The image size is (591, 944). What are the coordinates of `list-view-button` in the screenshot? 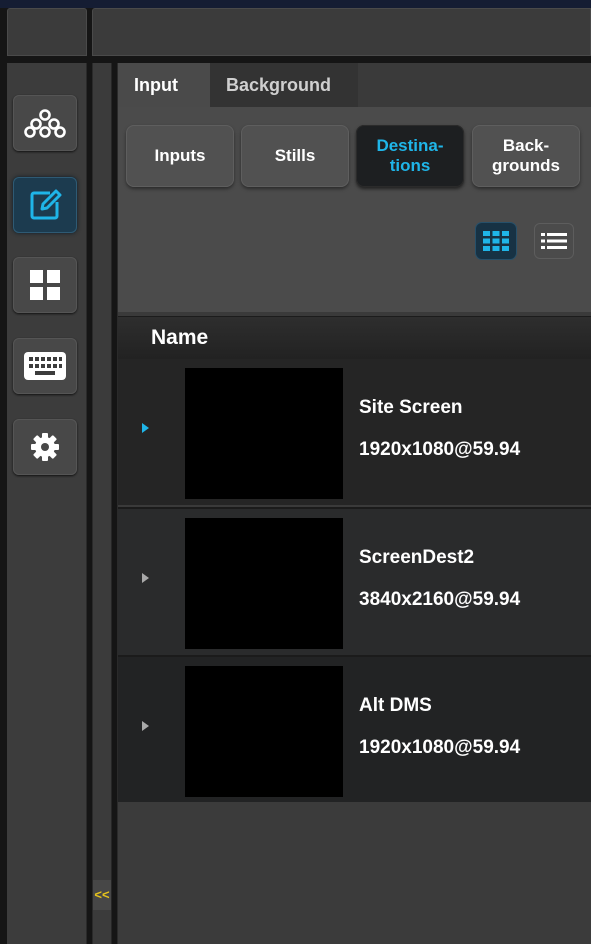 It's located at (554, 241).